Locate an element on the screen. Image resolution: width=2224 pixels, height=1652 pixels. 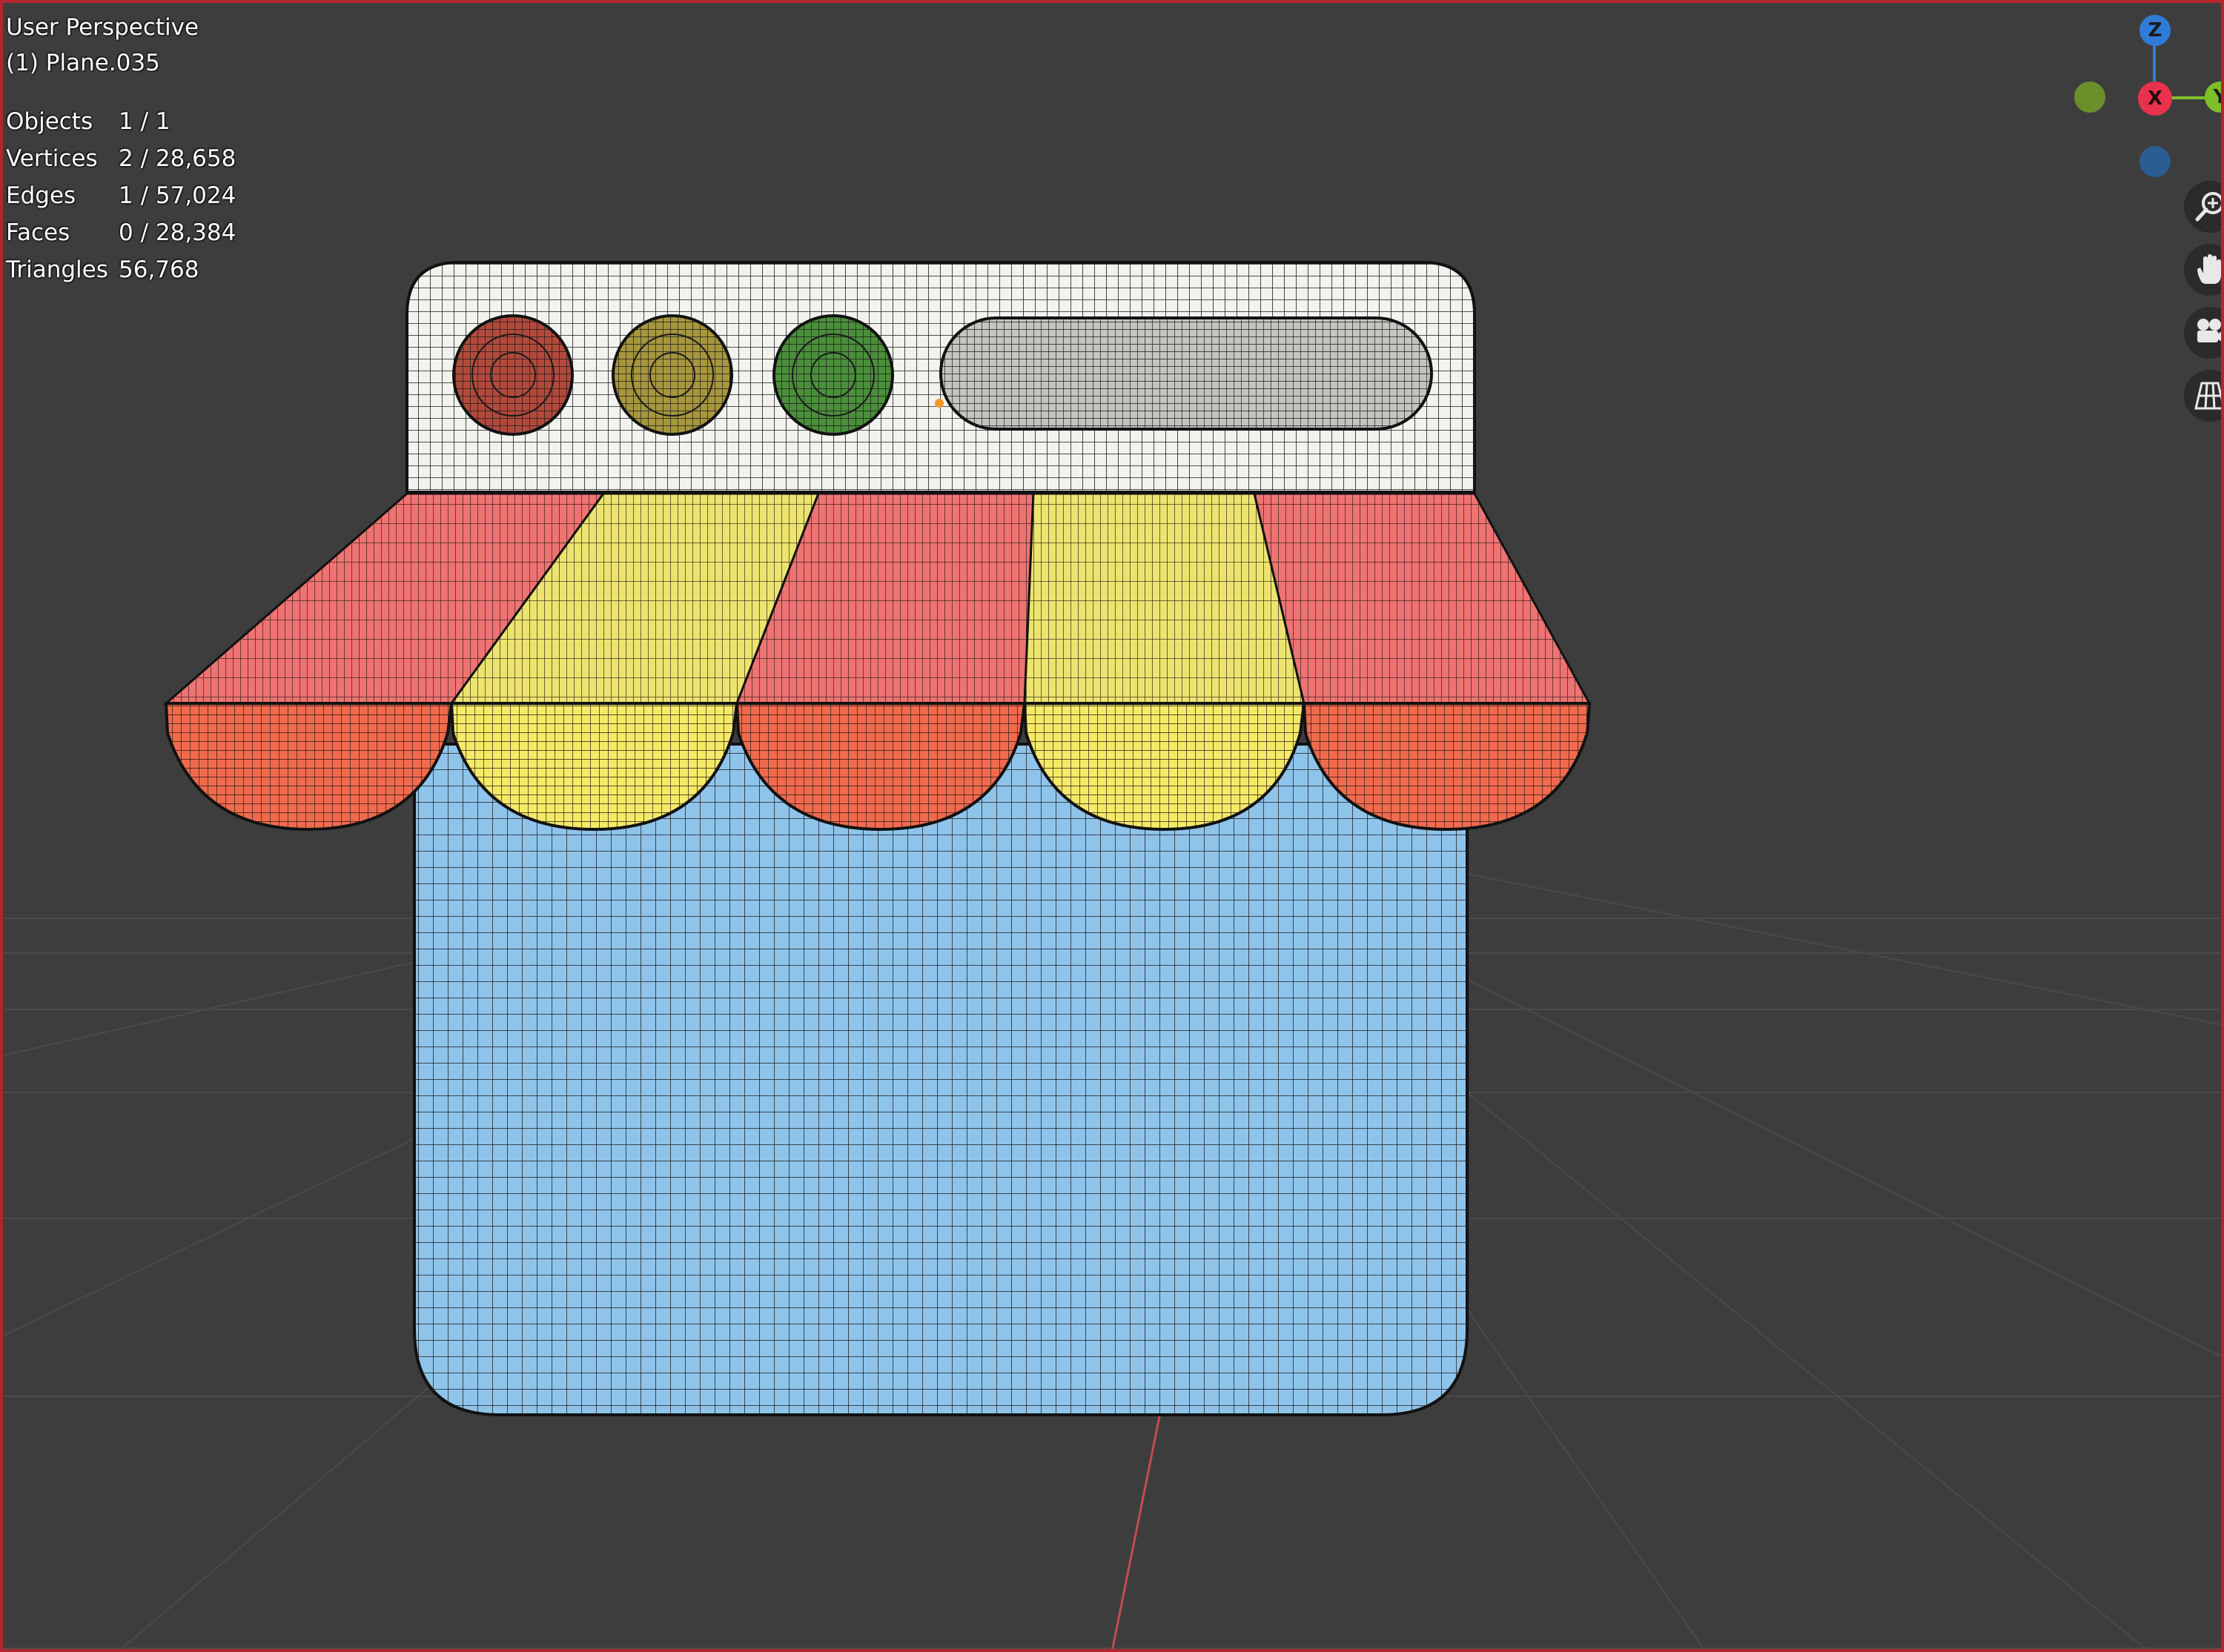
stat-row-edges: Edges 1 / 57,024 is located at coordinates (154, 199).